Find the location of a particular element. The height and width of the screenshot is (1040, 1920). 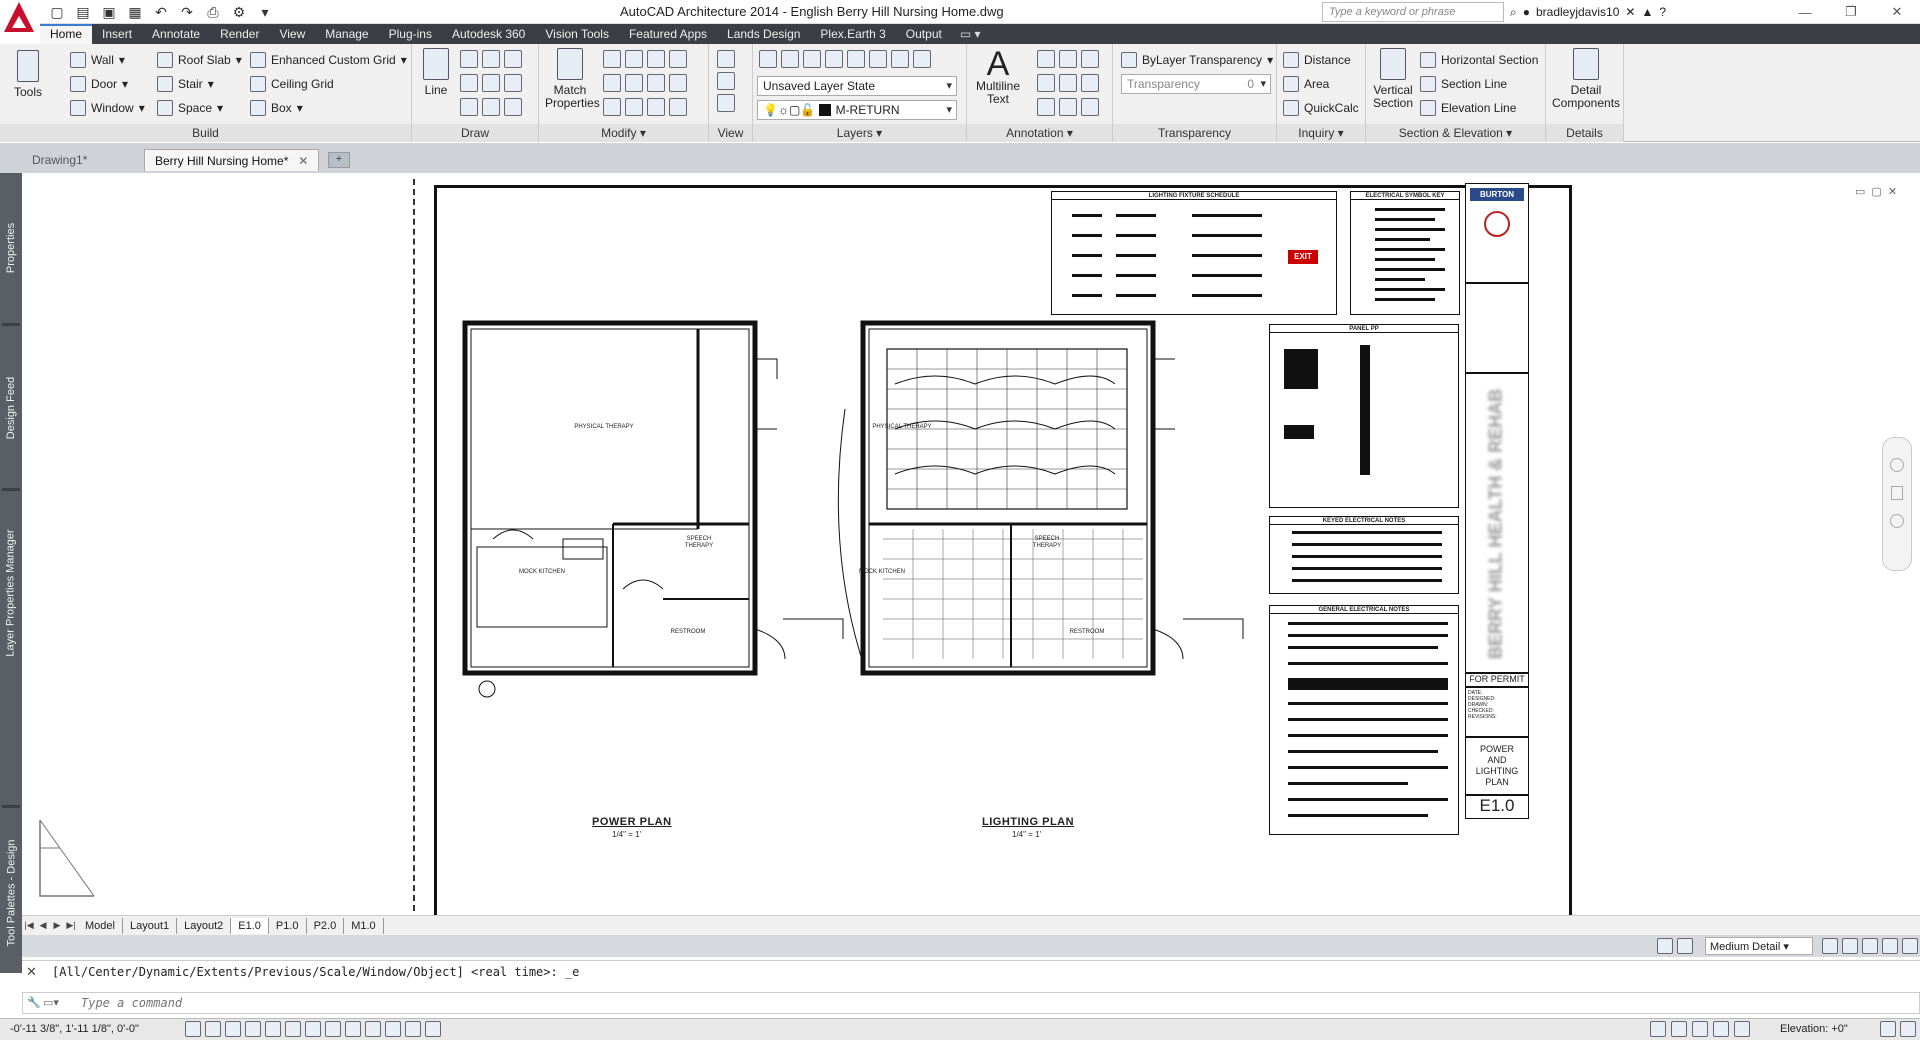

trim-icon is located at coordinates (612, 83).